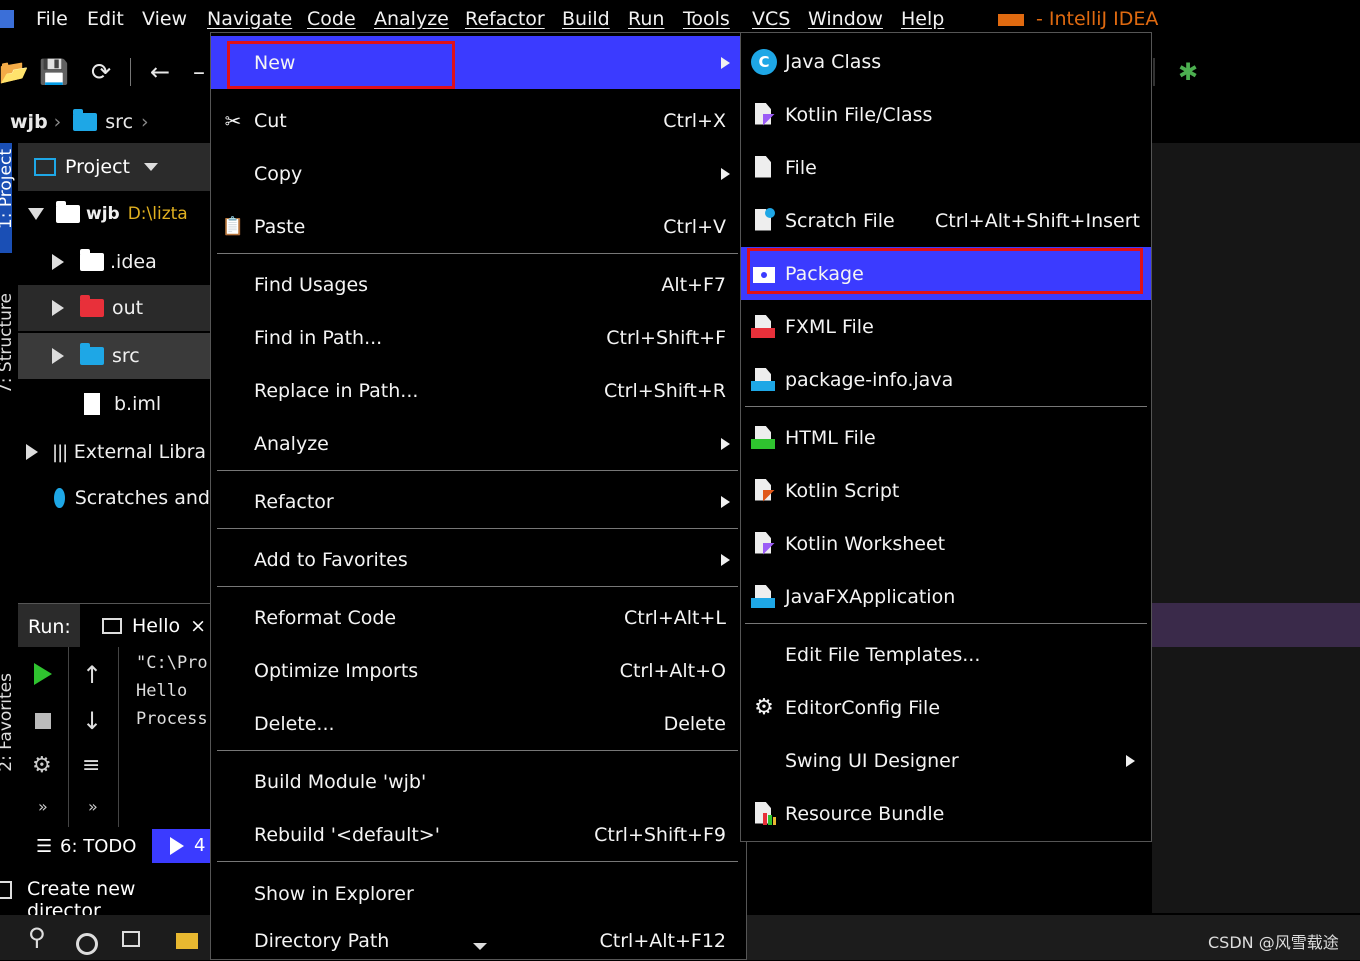 This screenshot has width=1360, height=961. Describe the element at coordinates (114, 308) in the screenshot. I see `tree-item-out: out` at that location.